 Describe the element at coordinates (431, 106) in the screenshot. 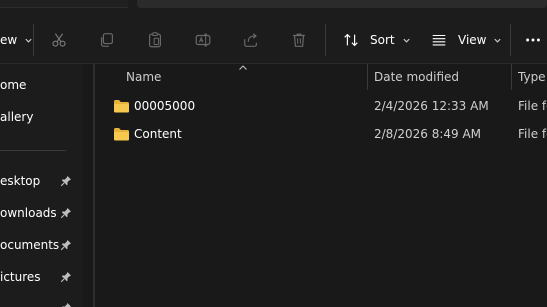

I see `file-date: 2/4/2026 12:33 AM` at that location.